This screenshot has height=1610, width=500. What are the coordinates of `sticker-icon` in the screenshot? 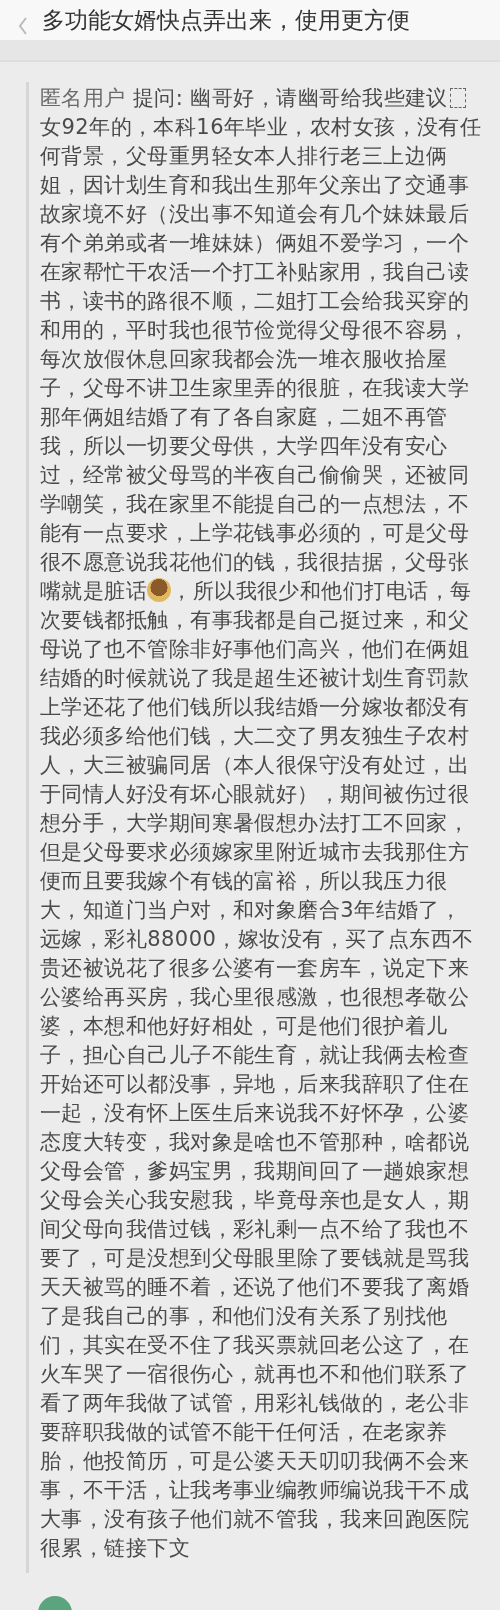 It's located at (159, 590).